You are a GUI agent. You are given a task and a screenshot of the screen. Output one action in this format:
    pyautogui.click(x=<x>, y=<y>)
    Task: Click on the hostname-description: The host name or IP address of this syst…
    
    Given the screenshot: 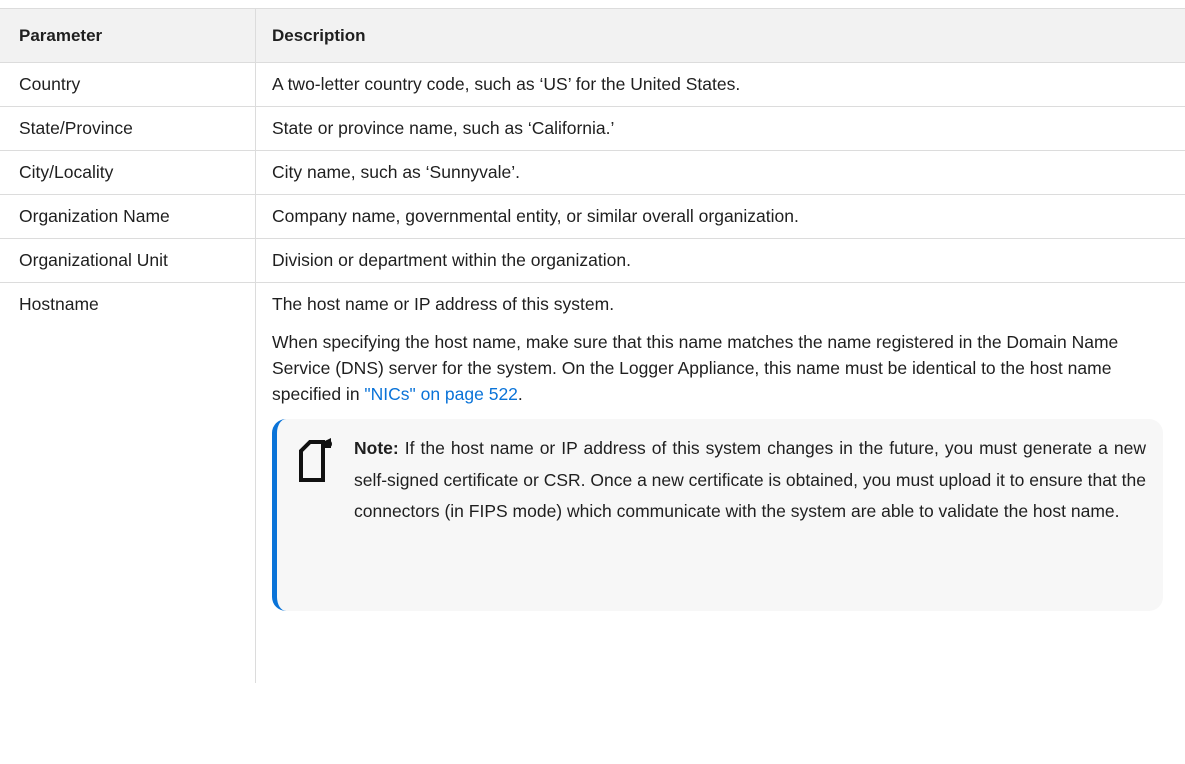 What is the action you would take?
    pyautogui.click(x=443, y=304)
    